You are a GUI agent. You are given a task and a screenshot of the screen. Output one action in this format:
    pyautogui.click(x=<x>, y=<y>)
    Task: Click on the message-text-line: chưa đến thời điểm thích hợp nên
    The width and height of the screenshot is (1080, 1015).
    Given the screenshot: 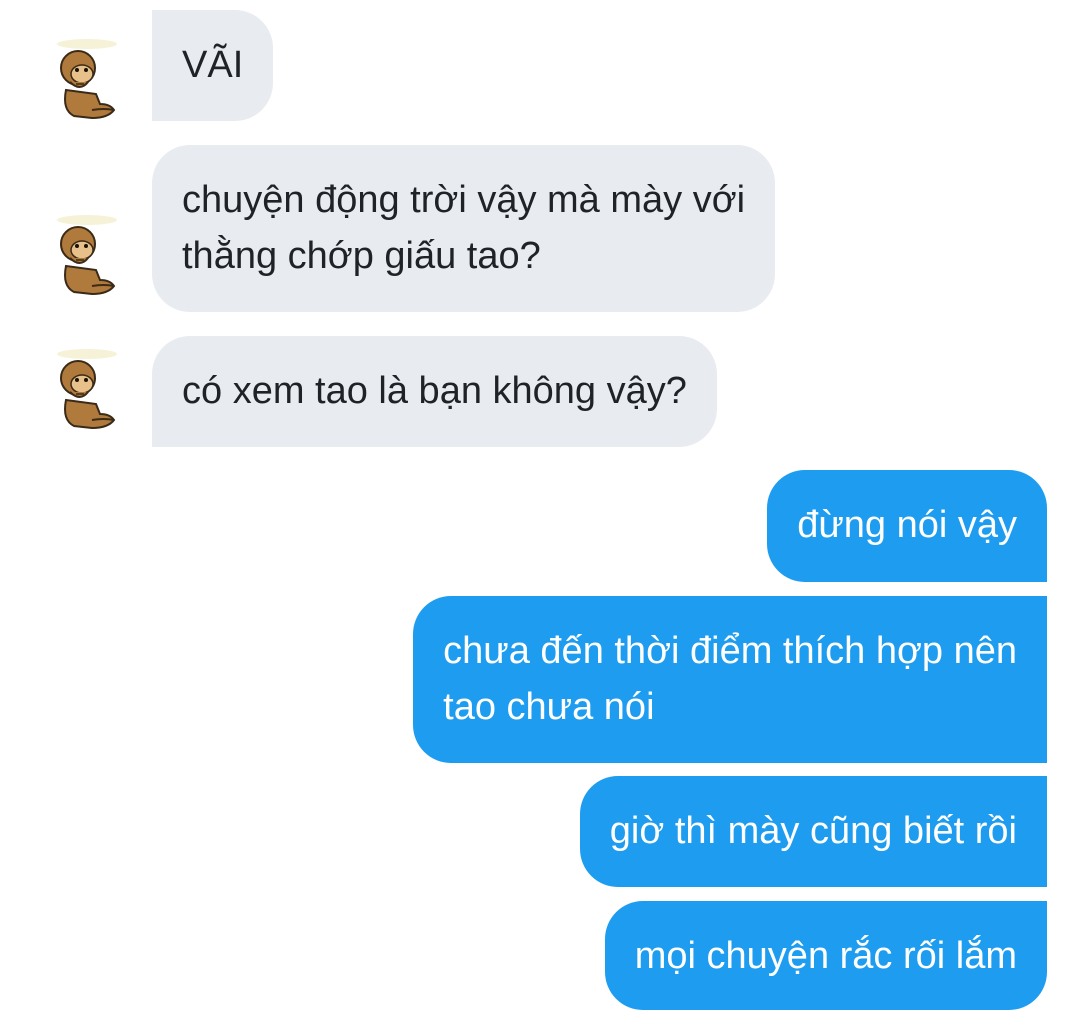 What is the action you would take?
    pyautogui.click(x=730, y=651)
    